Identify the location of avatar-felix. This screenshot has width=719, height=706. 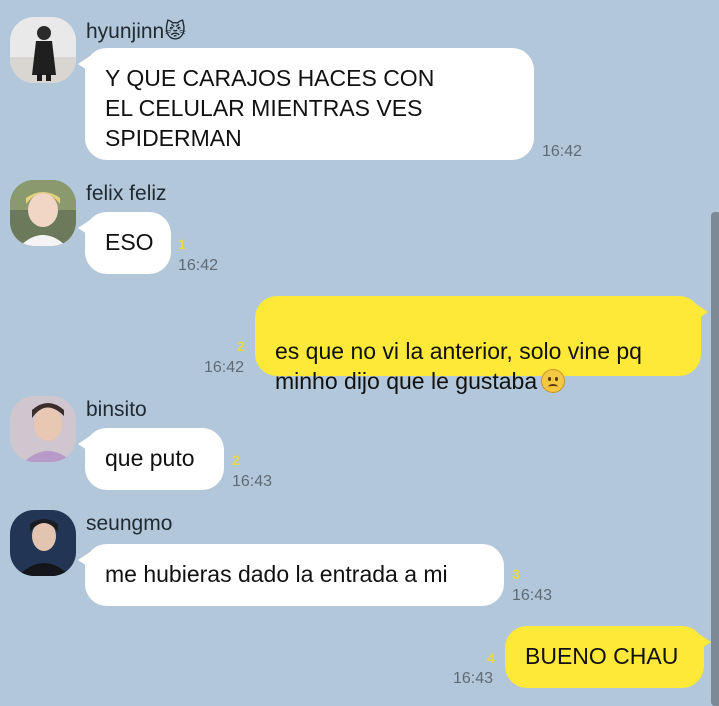
(43, 213).